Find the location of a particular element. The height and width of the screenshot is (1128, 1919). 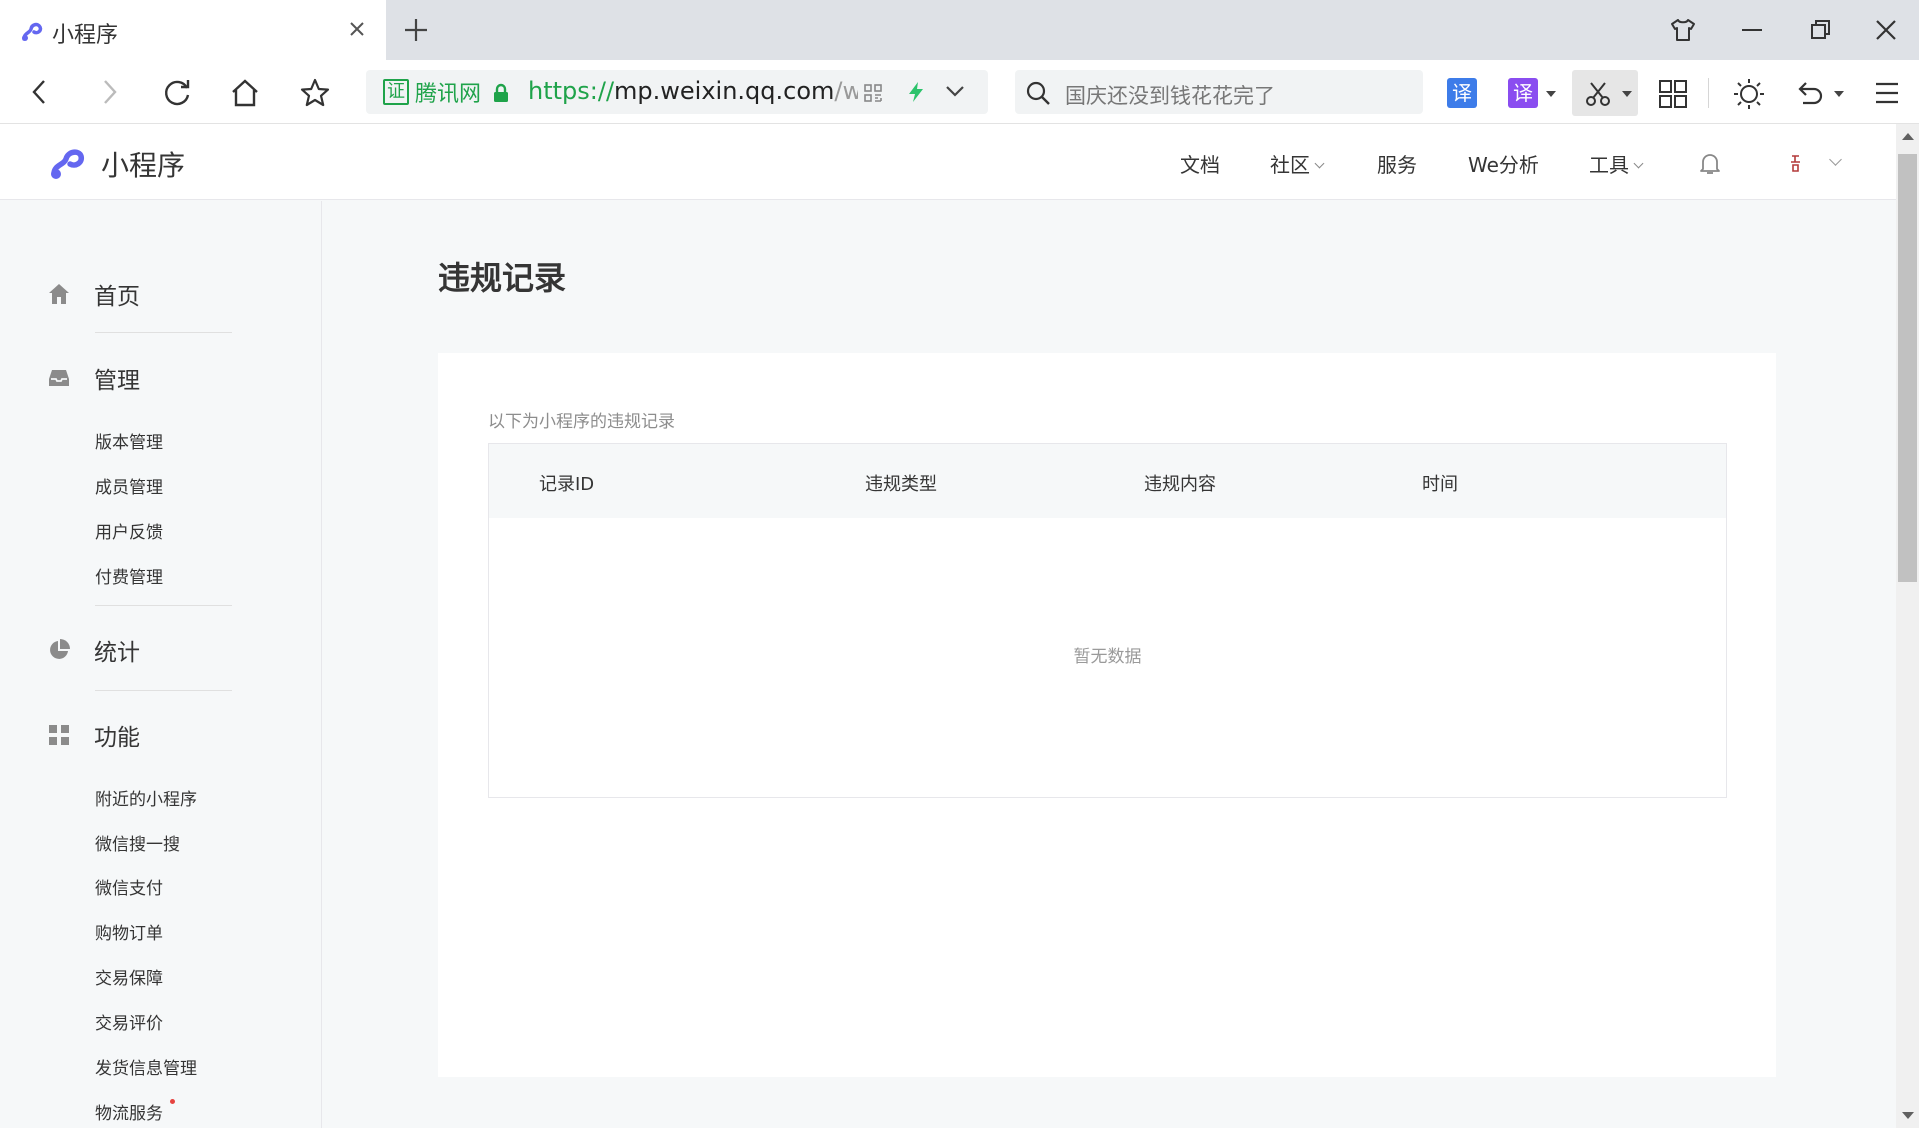

sidebar-item-version-management: 版本管理 is located at coordinates (129, 440).